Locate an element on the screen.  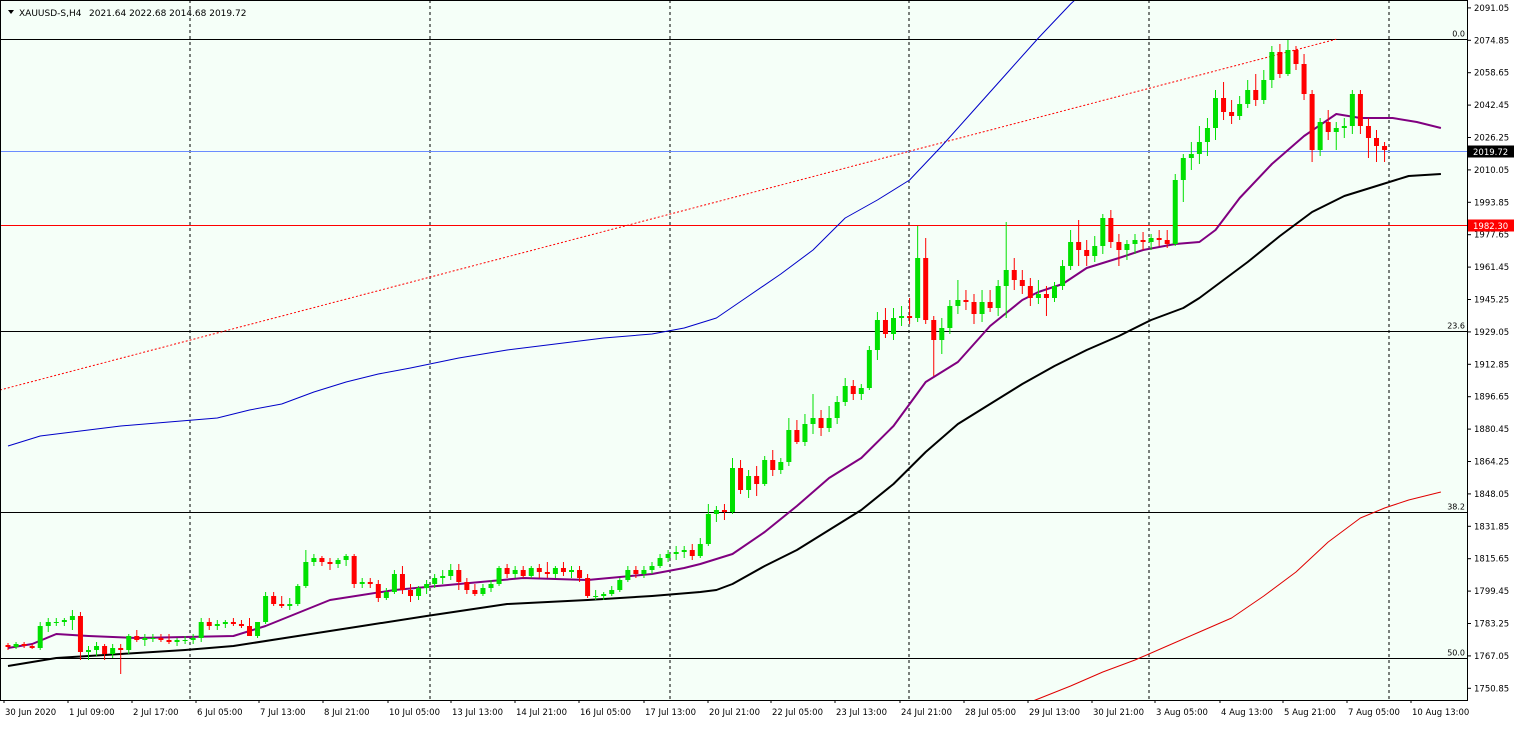
time-tick-label: 14 Jul 21:00 is located at coordinates (541, 713).